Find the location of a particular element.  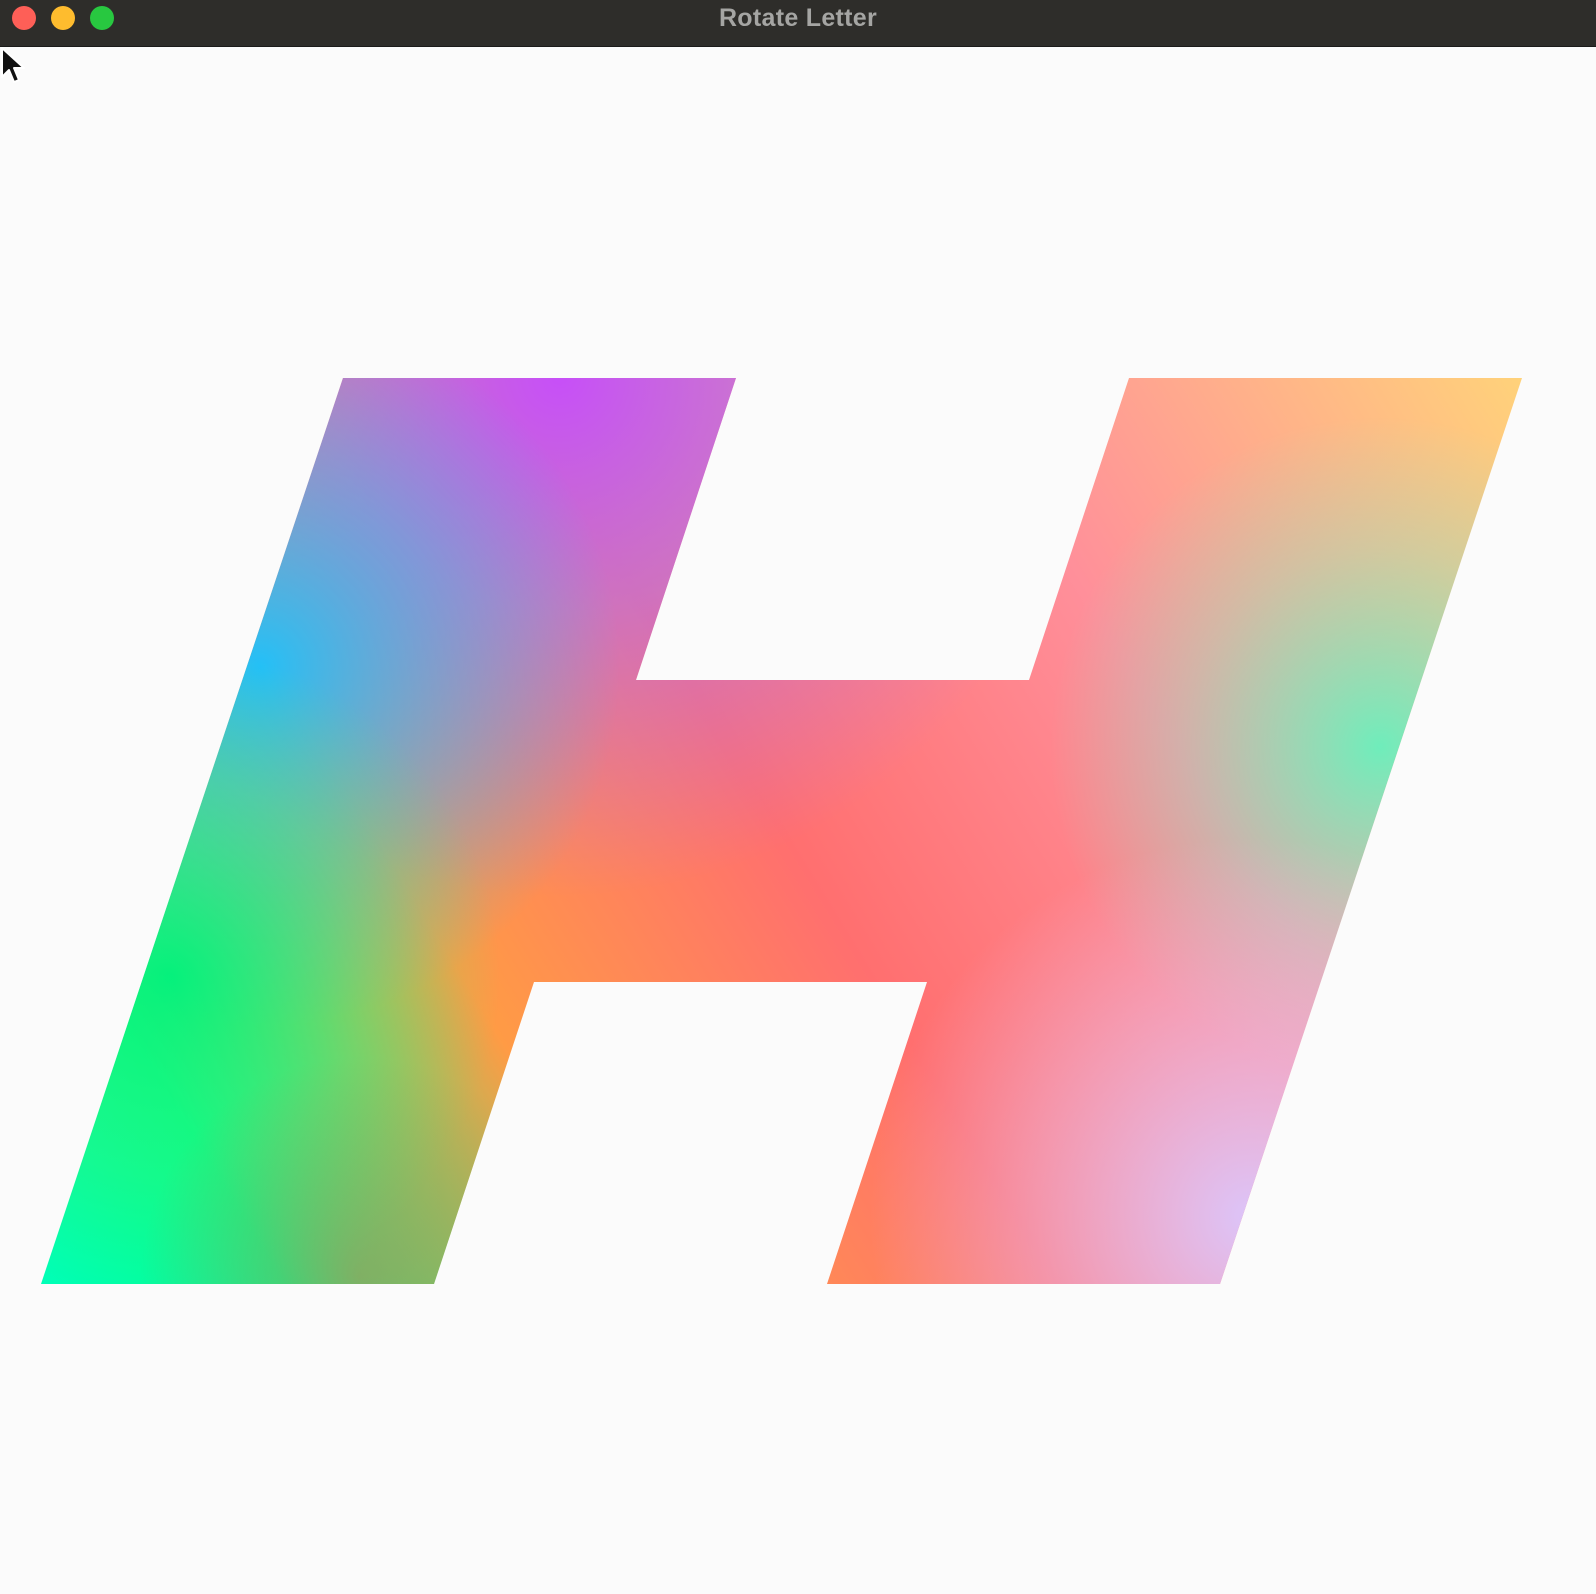

arrow-pointer-icon is located at coordinates (13, 65).